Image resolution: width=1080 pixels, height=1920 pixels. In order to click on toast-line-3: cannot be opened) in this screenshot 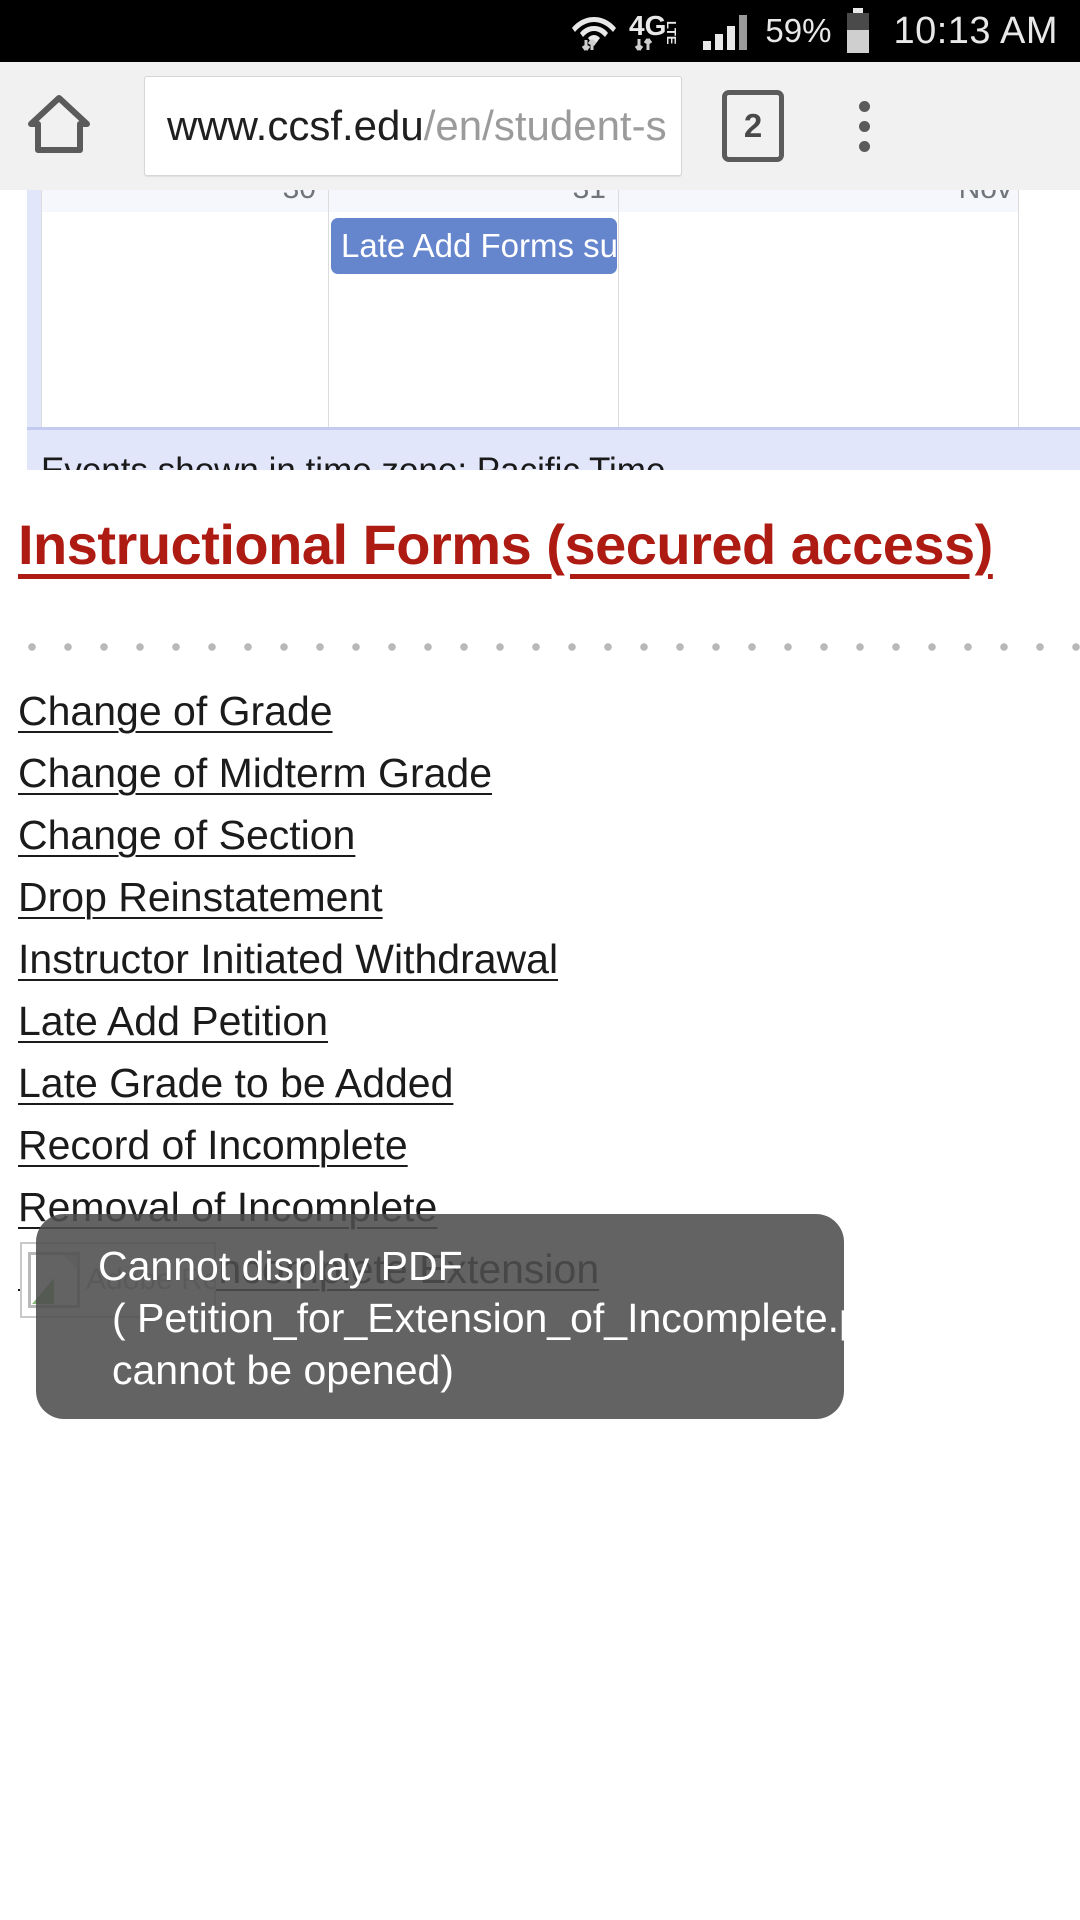, I will do `click(283, 1370)`.